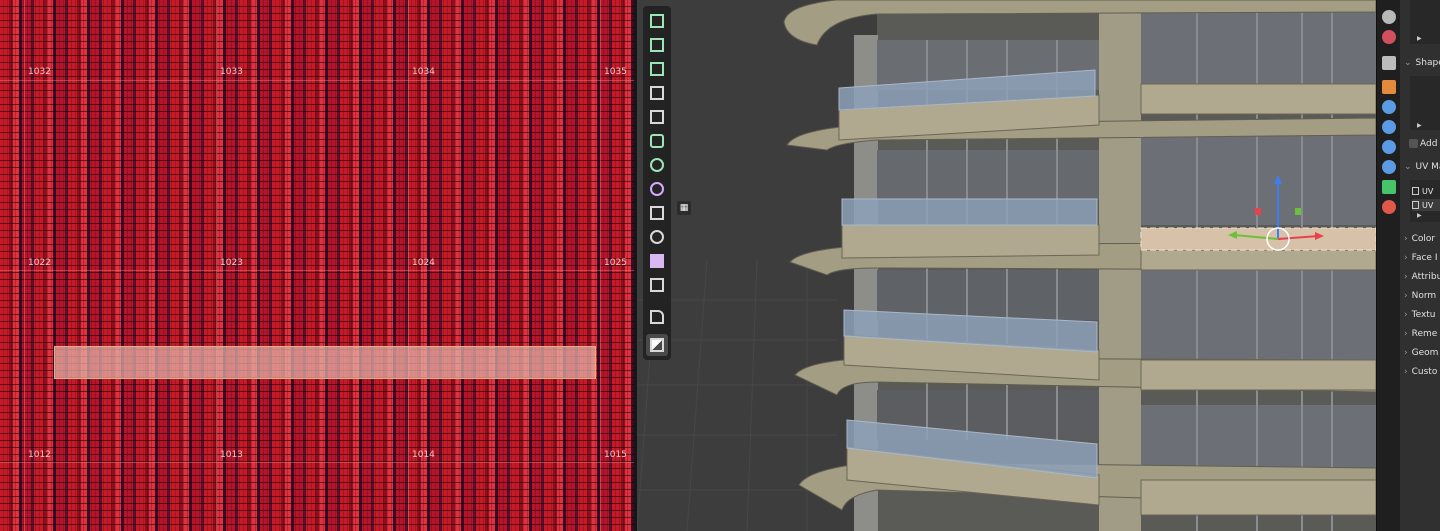  I want to click on udim-tile-label: 1014, so click(423, 455).